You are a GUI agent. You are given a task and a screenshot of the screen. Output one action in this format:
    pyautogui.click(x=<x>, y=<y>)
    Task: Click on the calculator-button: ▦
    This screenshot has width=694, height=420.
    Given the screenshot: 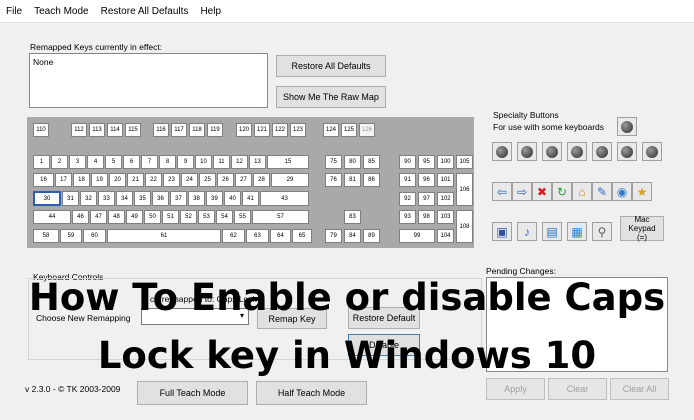 What is the action you would take?
    pyautogui.click(x=577, y=231)
    